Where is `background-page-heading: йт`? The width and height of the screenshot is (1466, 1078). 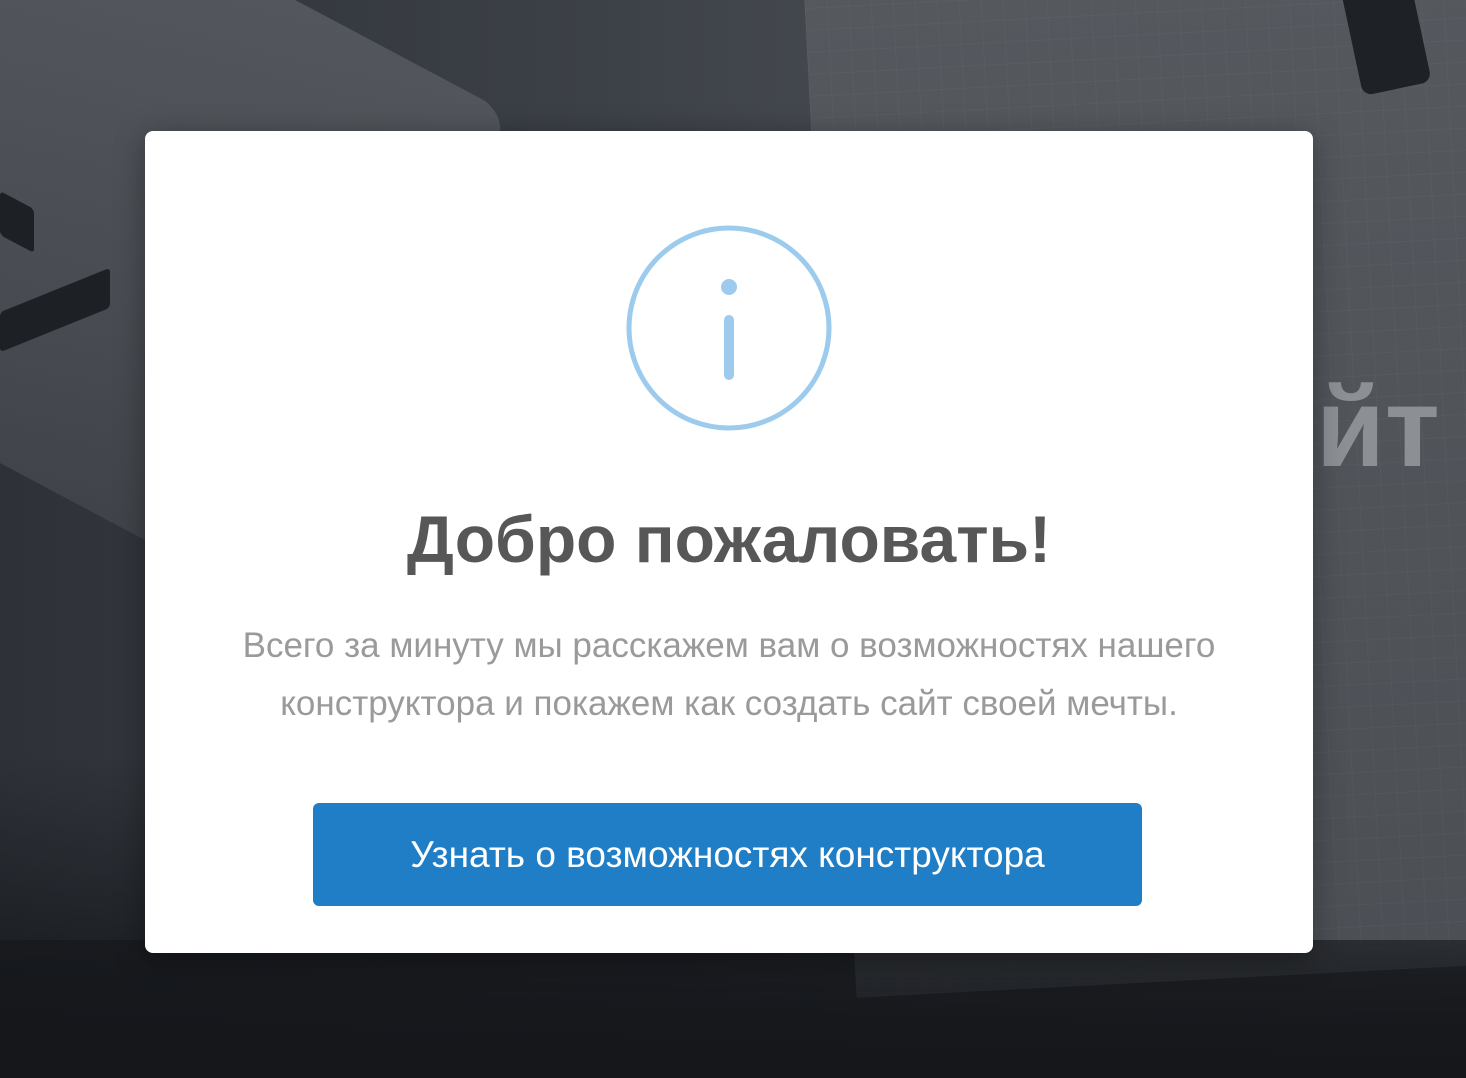
background-page-heading: йт is located at coordinates (1378, 427).